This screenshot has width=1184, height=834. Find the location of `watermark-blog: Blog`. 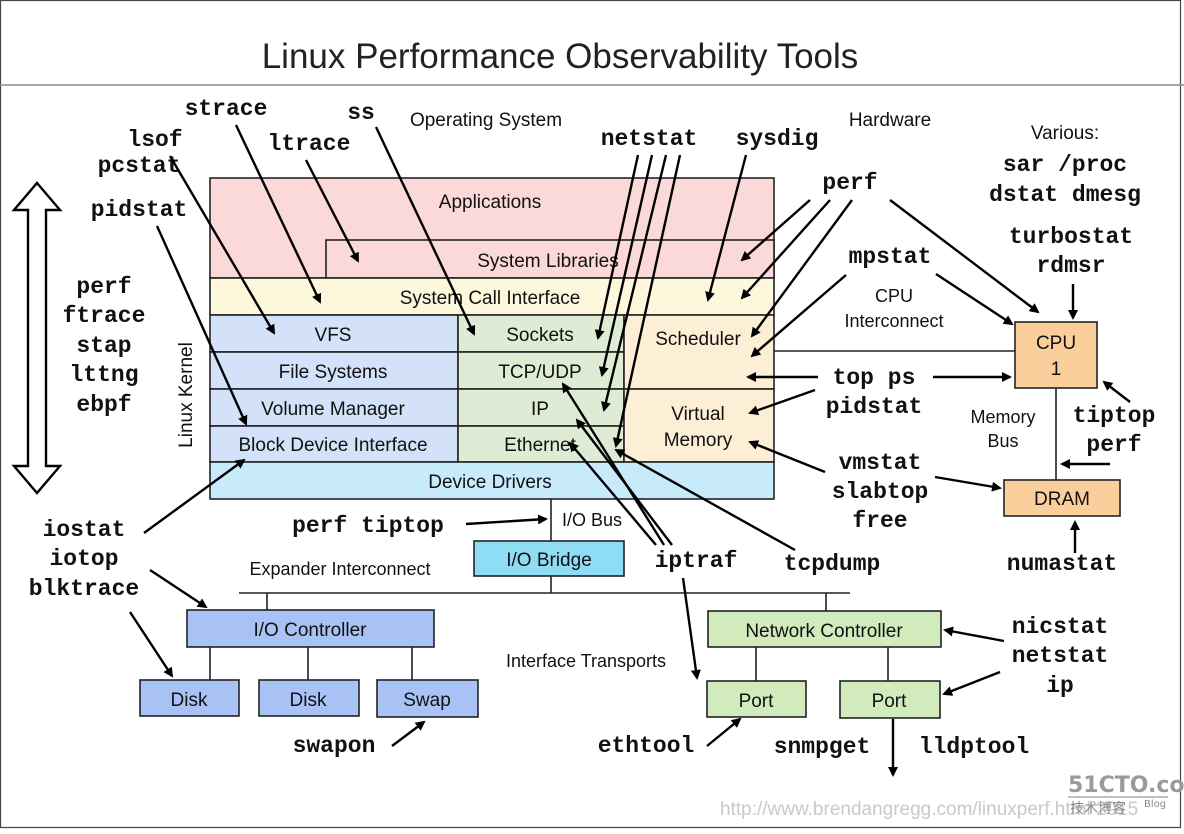

watermark-blog: Blog is located at coordinates (1155, 804).